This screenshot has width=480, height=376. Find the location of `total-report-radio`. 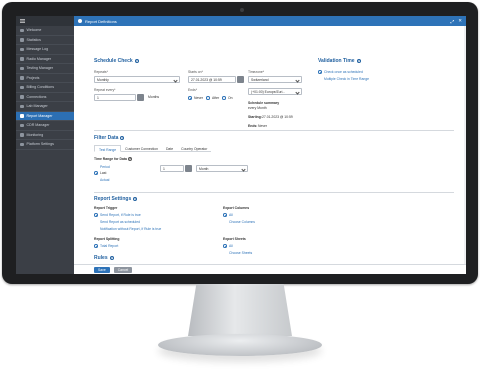

total-report-radio is located at coordinates (96, 246).